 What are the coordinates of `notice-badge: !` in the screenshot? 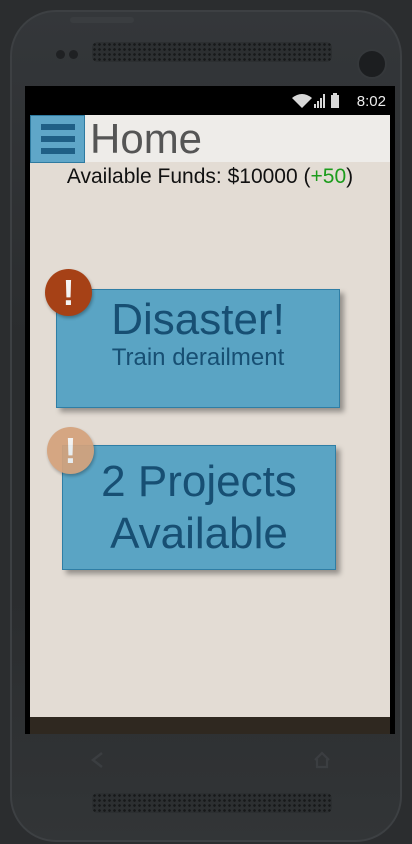 It's located at (70, 450).